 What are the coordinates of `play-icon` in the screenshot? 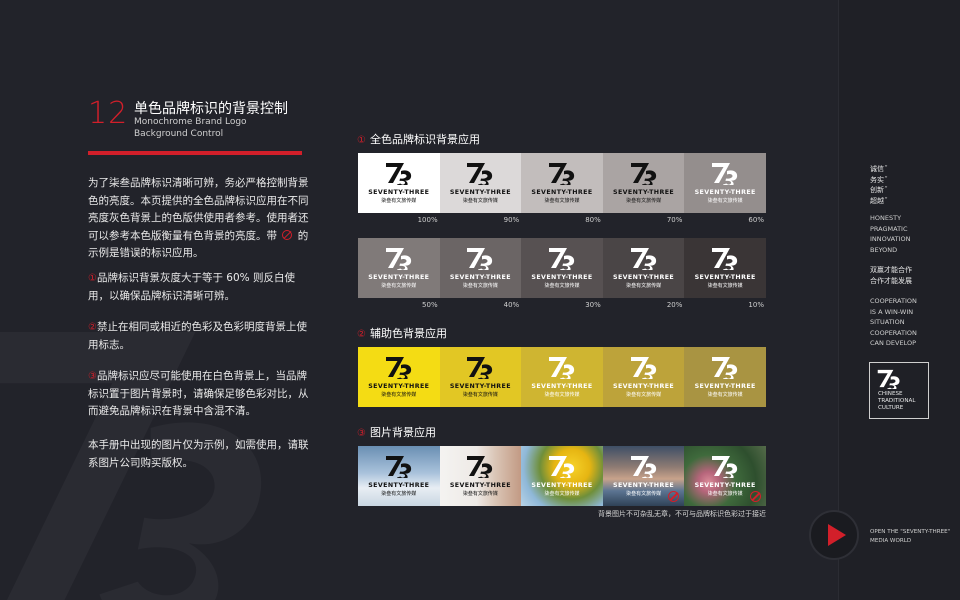 It's located at (837, 535).